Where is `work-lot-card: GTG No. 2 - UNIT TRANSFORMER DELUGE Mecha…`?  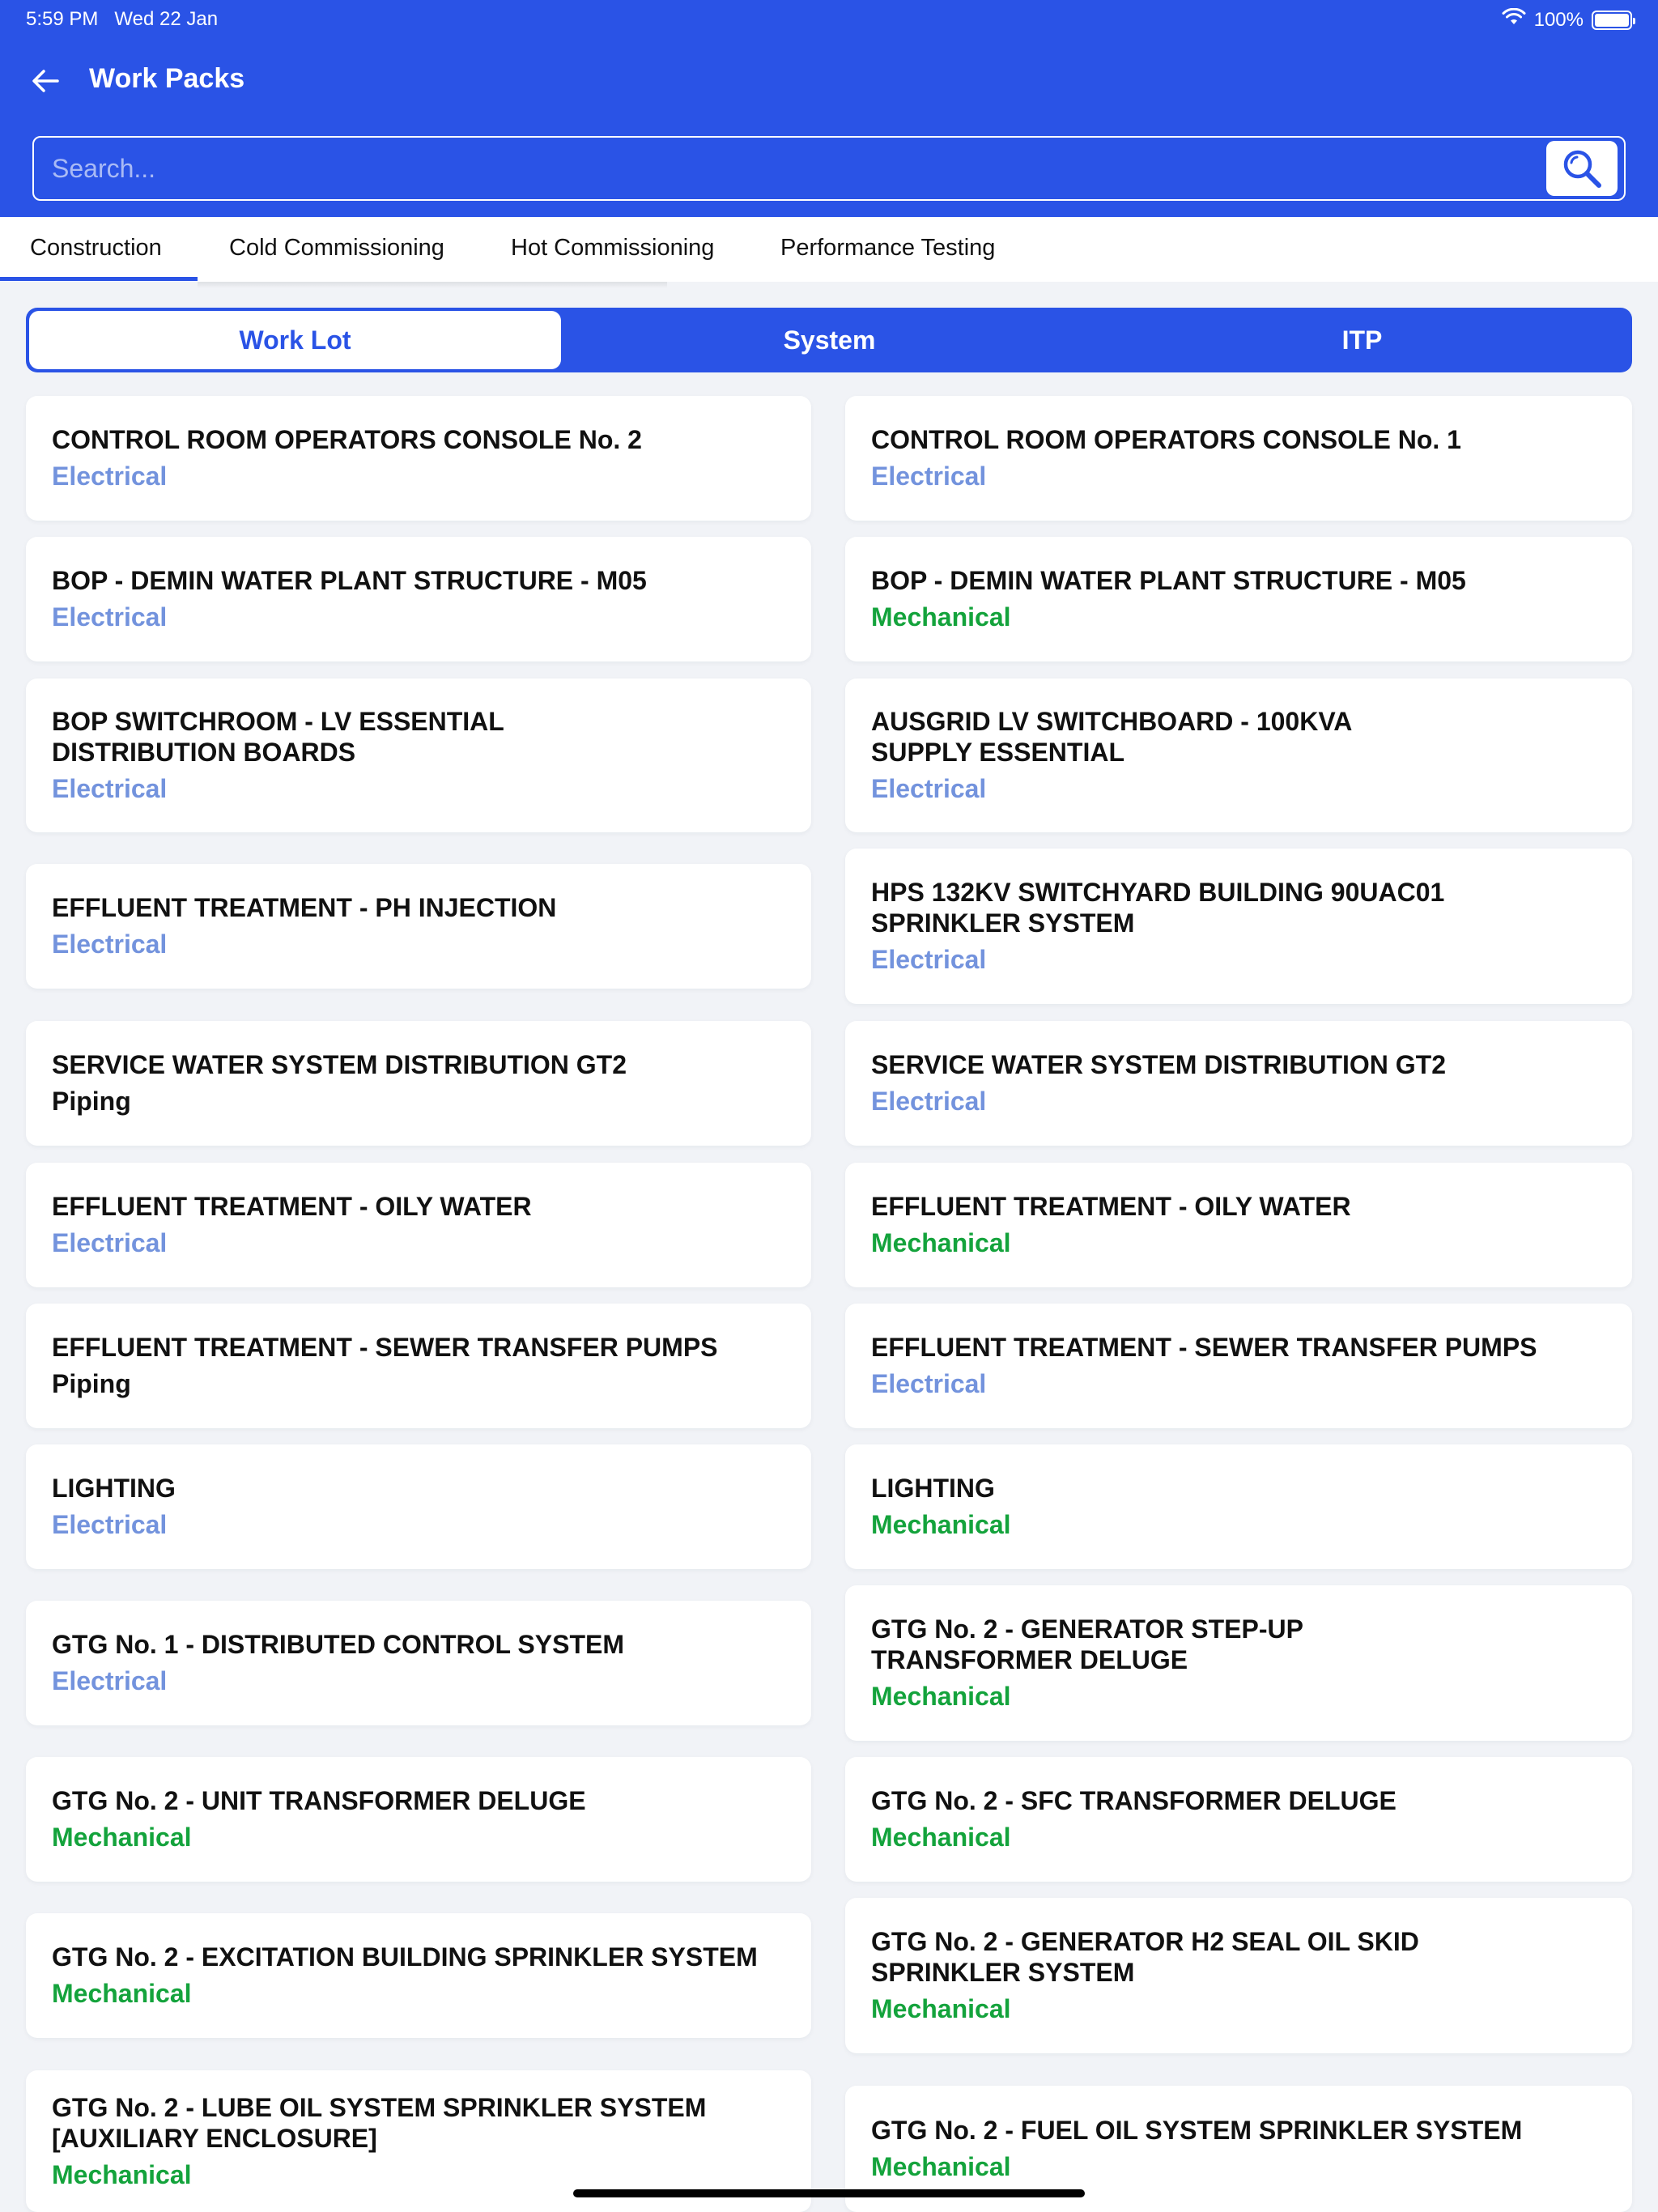 work-lot-card: GTG No. 2 - UNIT TRANSFORMER DELUGE Mecha… is located at coordinates (418, 1820).